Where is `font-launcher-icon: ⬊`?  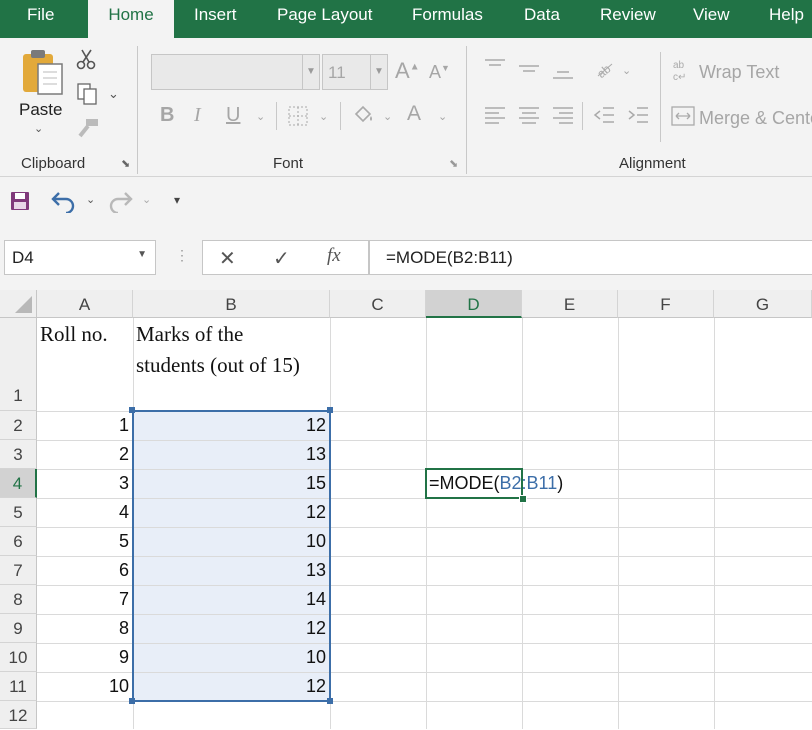
font-launcher-icon: ⬊ is located at coordinates (453, 163).